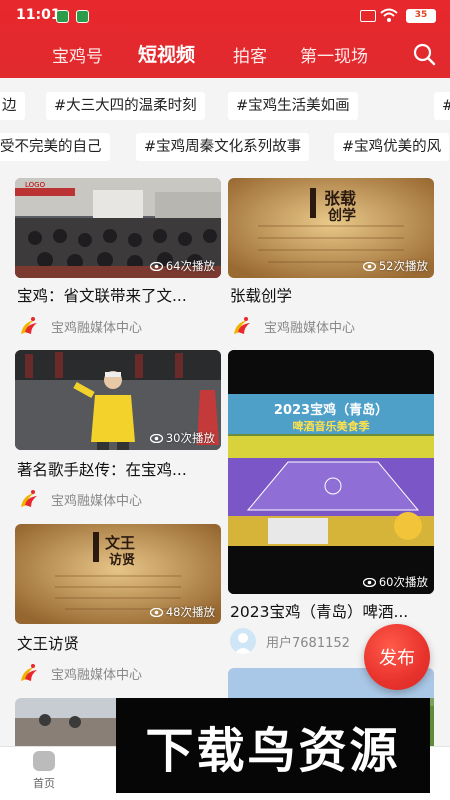 This screenshot has height=800, width=450. Describe the element at coordinates (340, 198) in the screenshot. I see `svg-text: 张载` at that location.